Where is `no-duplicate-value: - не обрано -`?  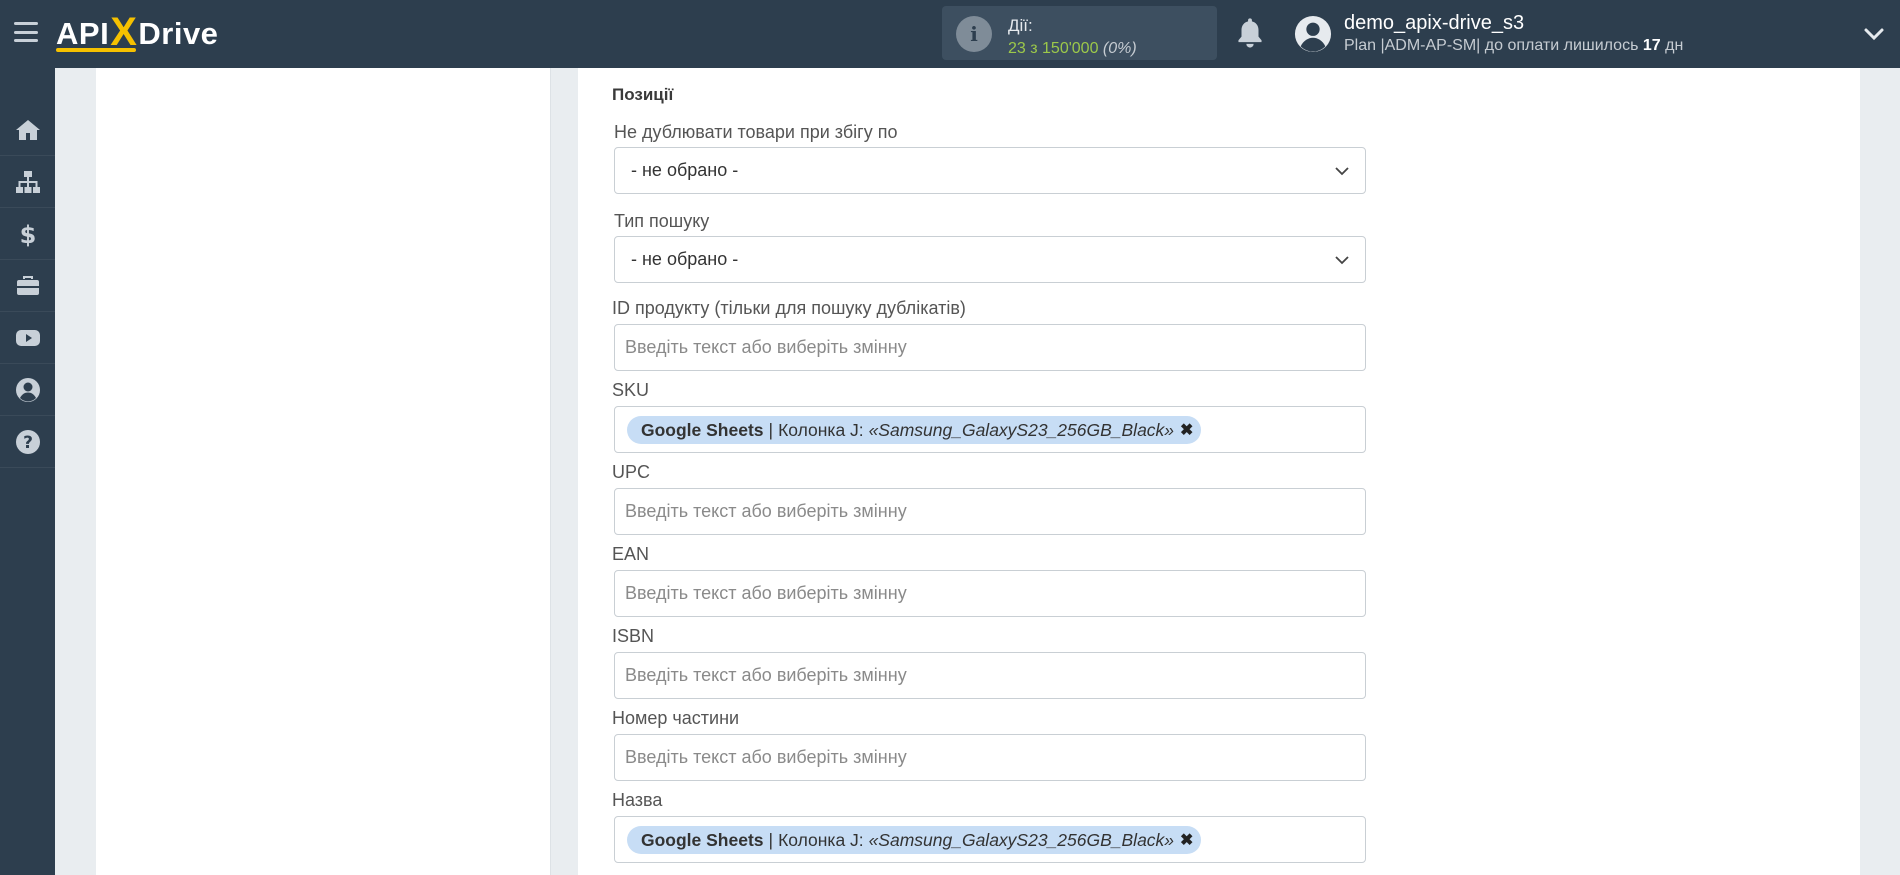
no-duplicate-value: - не обрано - is located at coordinates (685, 170).